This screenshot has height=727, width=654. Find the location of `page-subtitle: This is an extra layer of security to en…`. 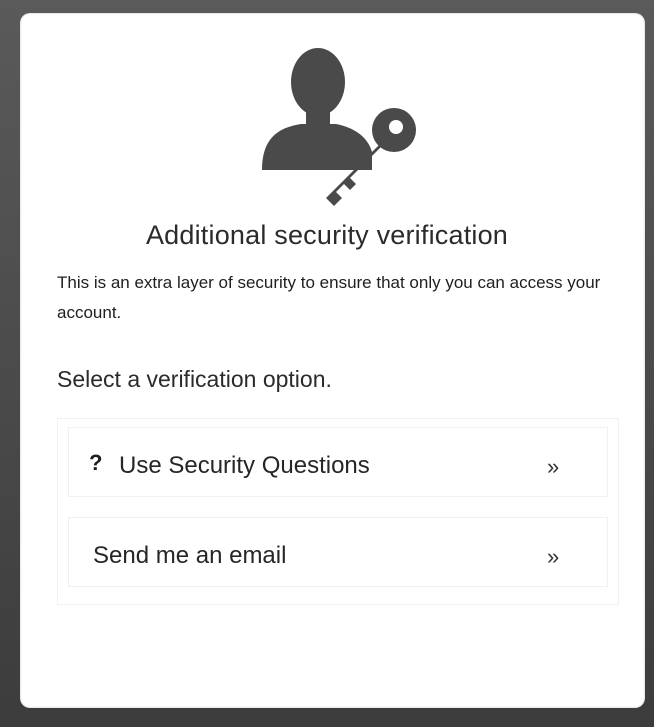

page-subtitle: This is an extra layer of security to en… is located at coordinates (329, 297).